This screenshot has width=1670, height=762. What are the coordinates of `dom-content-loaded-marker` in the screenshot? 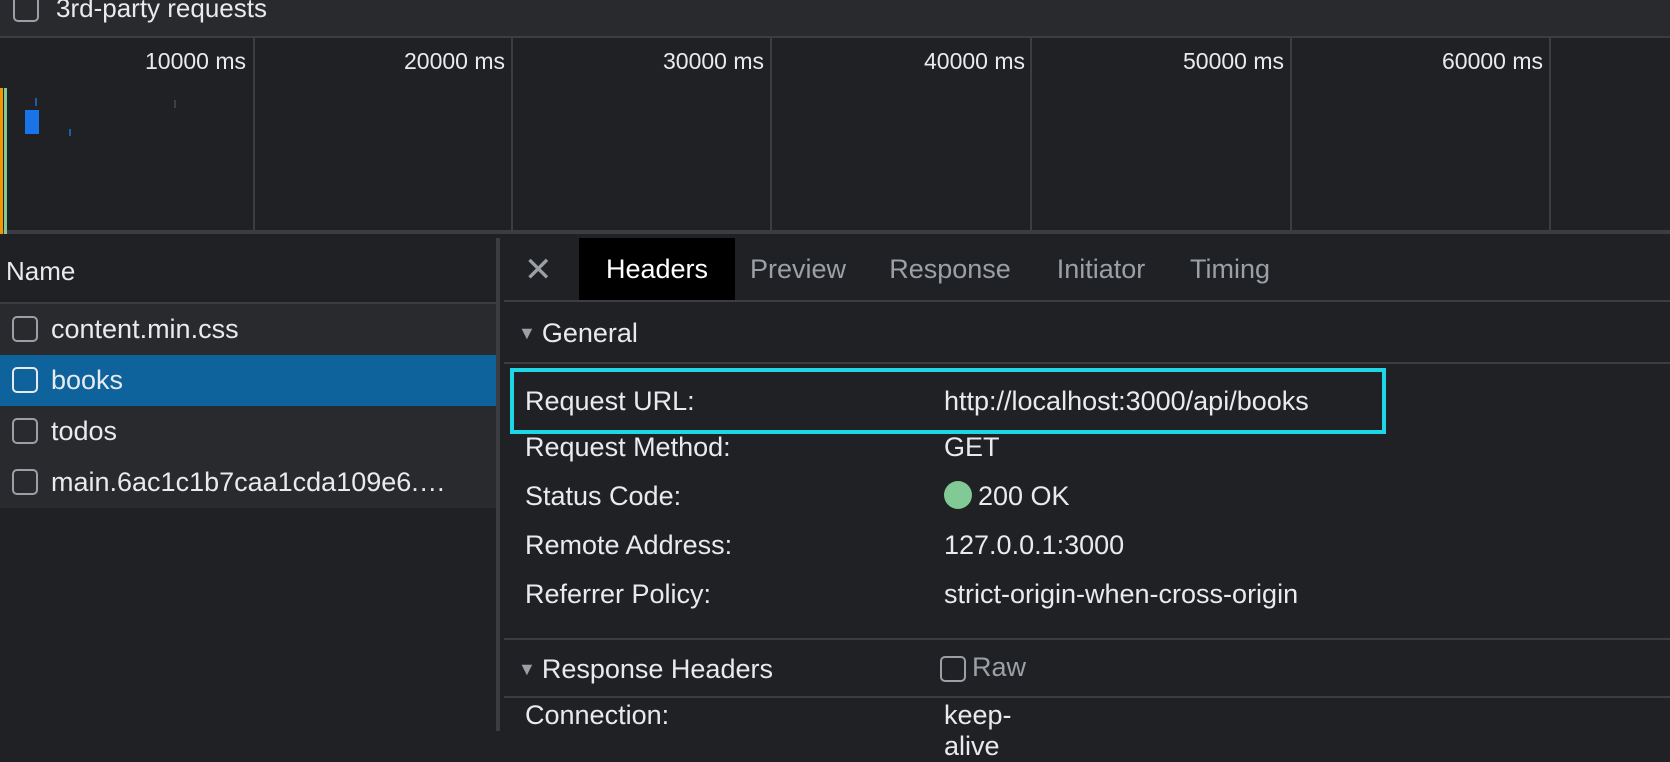 It's located at (1, 161).